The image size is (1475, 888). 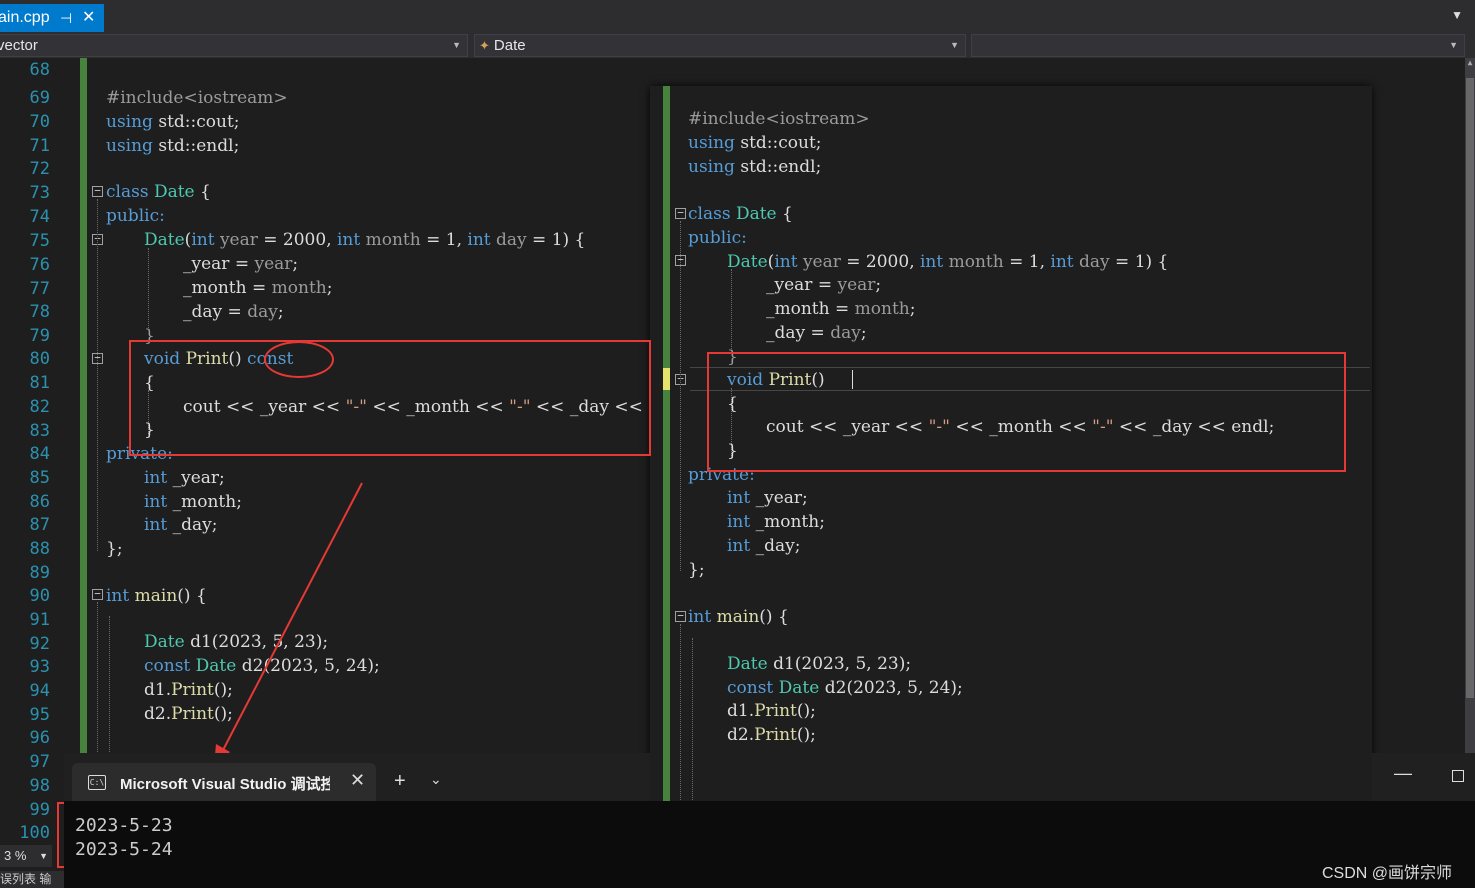 I want to click on terminal-icon: C:\, so click(x=97, y=782).